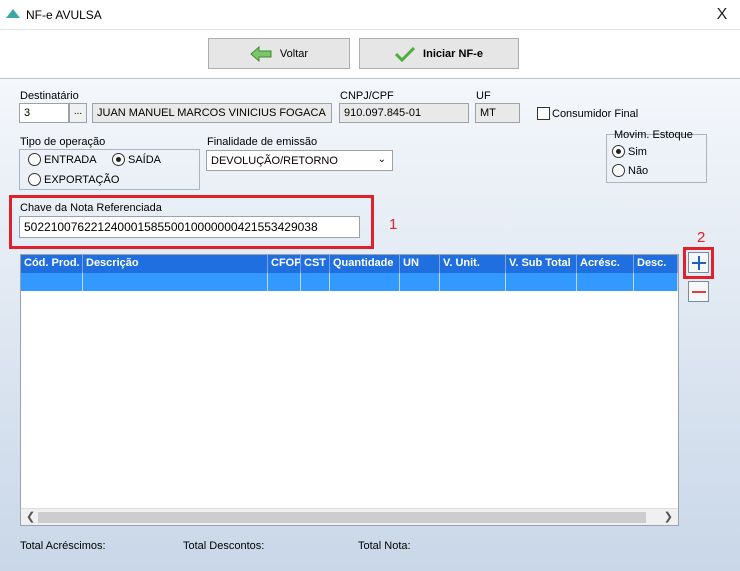  What do you see at coordinates (315, 264) in the screenshot?
I see `col-cst: CST` at bounding box center [315, 264].